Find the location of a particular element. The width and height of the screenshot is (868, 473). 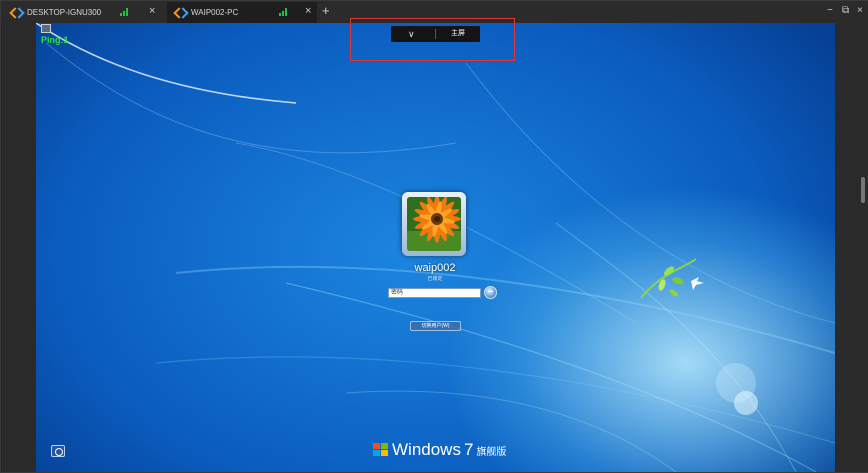

close-window-button: × is located at coordinates (860, 11).